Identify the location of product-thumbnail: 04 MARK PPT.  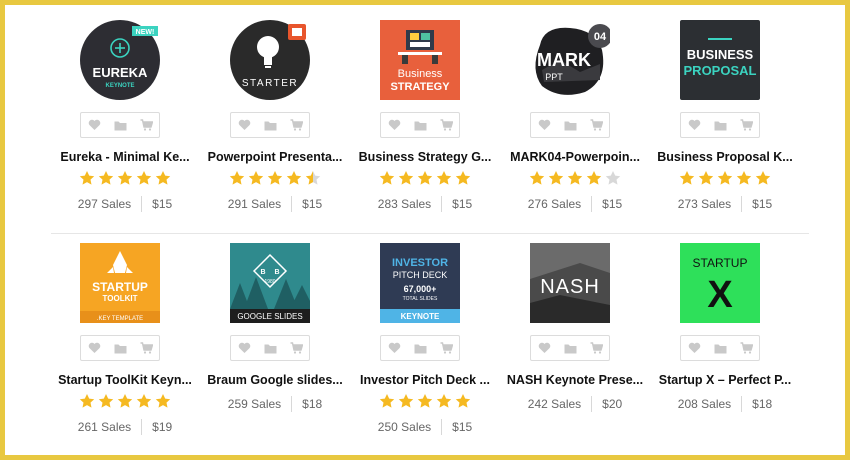
(570, 60).